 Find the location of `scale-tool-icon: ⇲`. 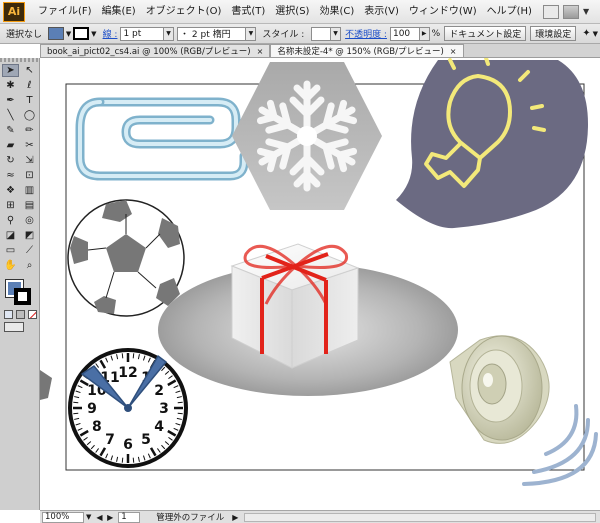

scale-tool-icon: ⇲ is located at coordinates (29, 160).